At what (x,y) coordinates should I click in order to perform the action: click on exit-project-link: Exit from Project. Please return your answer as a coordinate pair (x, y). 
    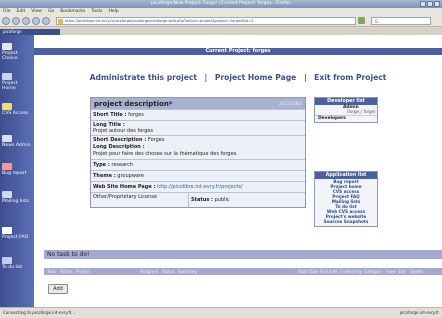
    Looking at the image, I should click on (350, 77).